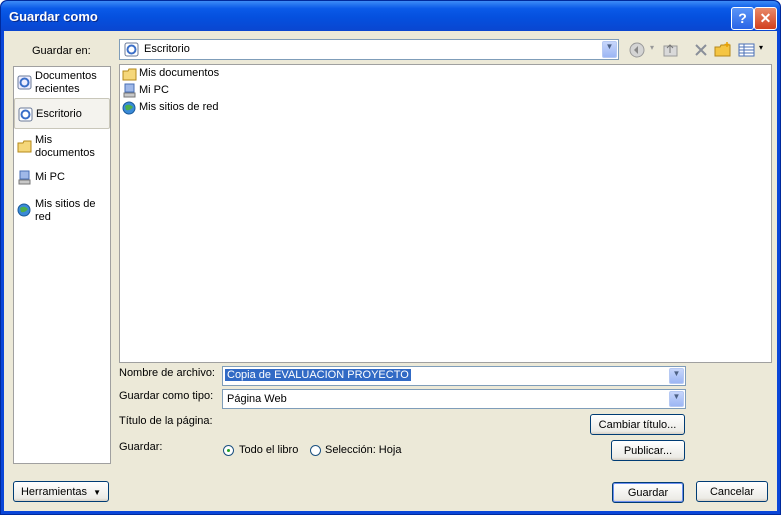 The width and height of the screenshot is (781, 515). What do you see at coordinates (154, 90) in the screenshot?
I see `file-name: Mi PC` at bounding box center [154, 90].